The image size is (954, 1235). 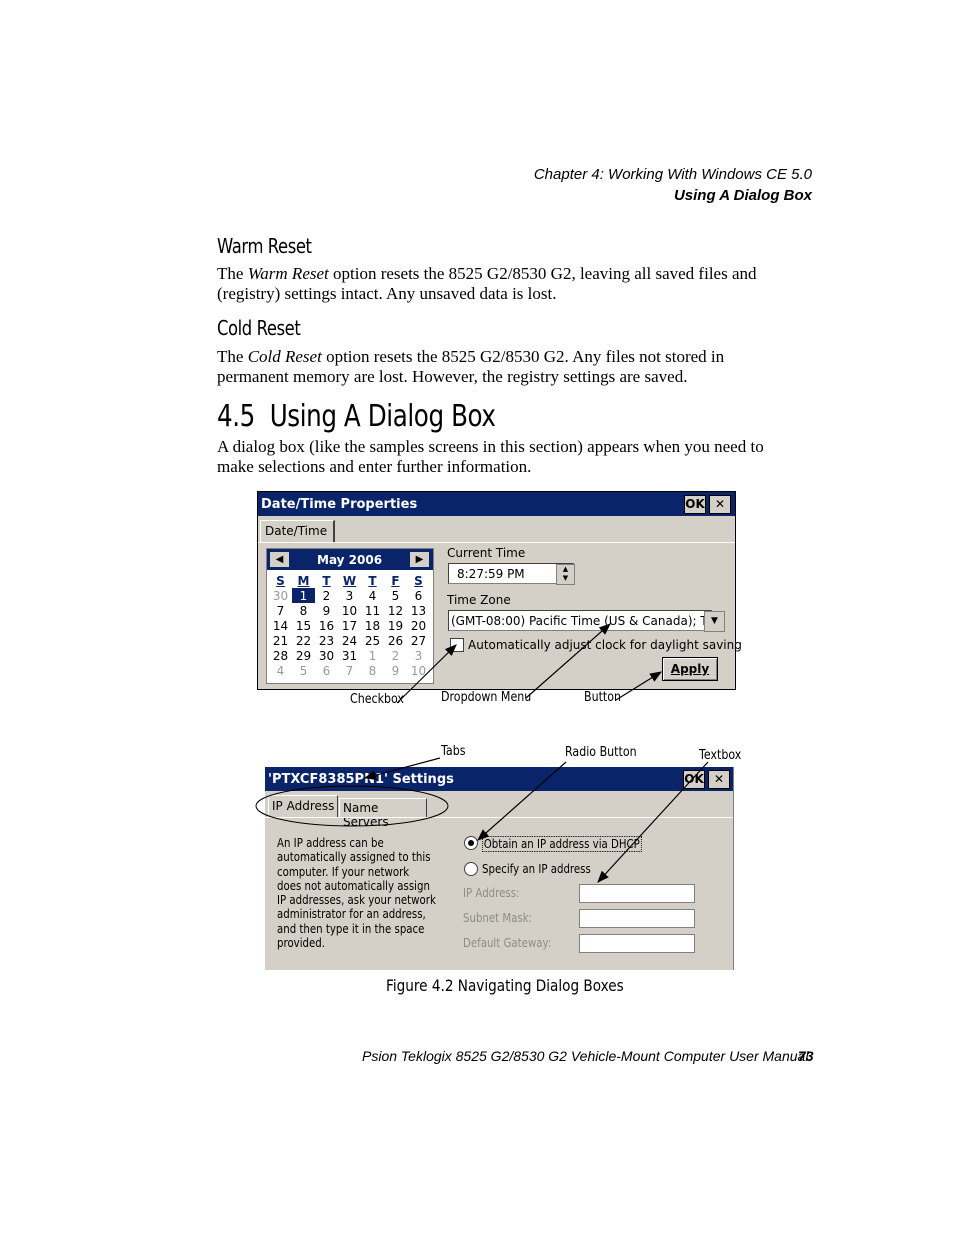 What do you see at coordinates (486, 697) in the screenshot?
I see `dropdown-callout: Dropdown Menu` at bounding box center [486, 697].